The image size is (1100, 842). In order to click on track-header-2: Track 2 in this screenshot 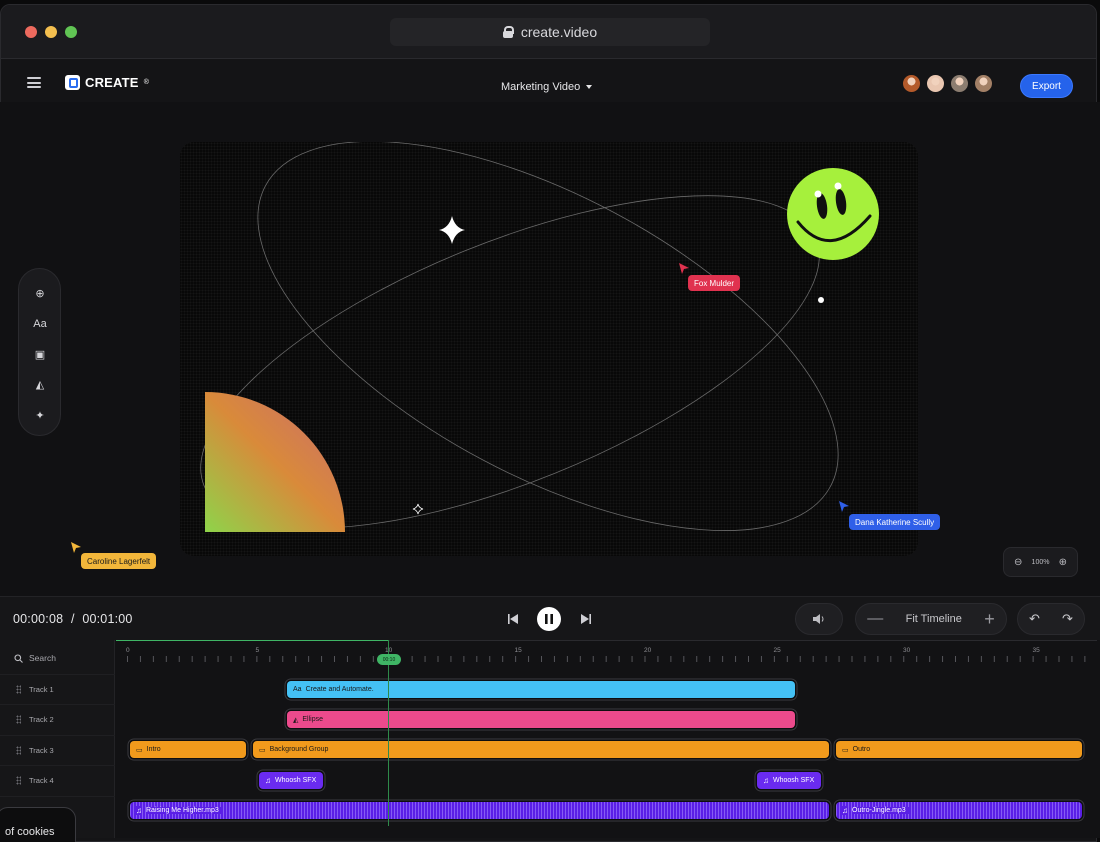, I will do `click(57, 719)`.